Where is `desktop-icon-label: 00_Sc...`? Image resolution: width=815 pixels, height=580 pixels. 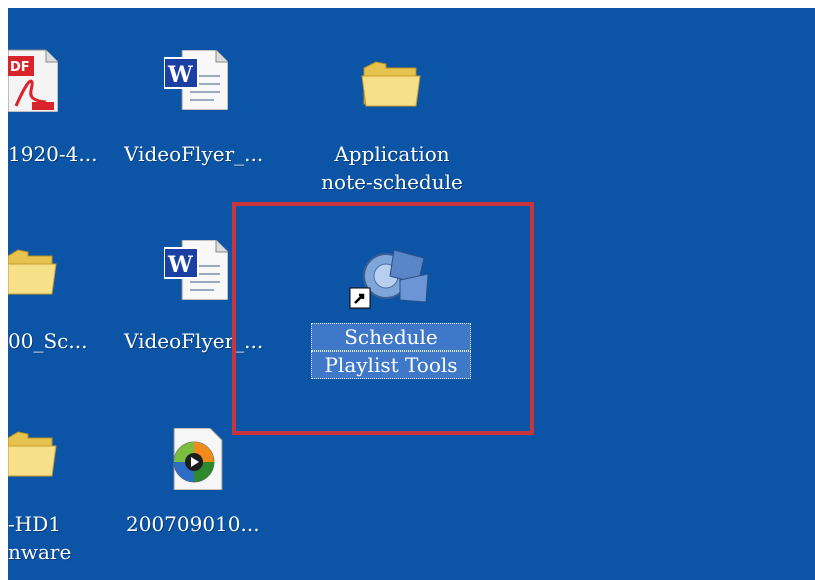 desktop-icon-label: 00_Sc... is located at coordinates (48, 341).